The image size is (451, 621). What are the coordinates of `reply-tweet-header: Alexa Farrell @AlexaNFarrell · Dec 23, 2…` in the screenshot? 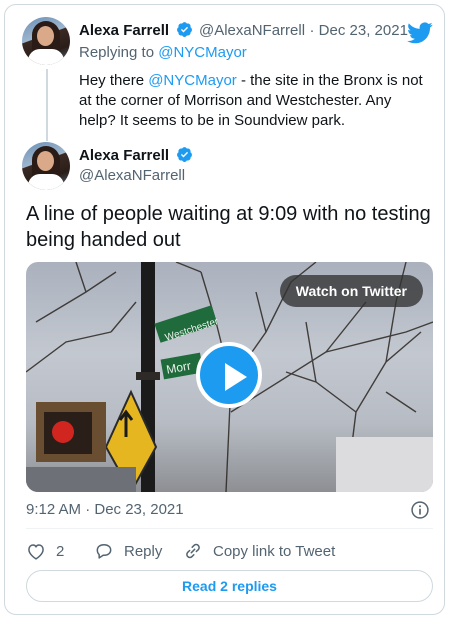 It's located at (243, 30).